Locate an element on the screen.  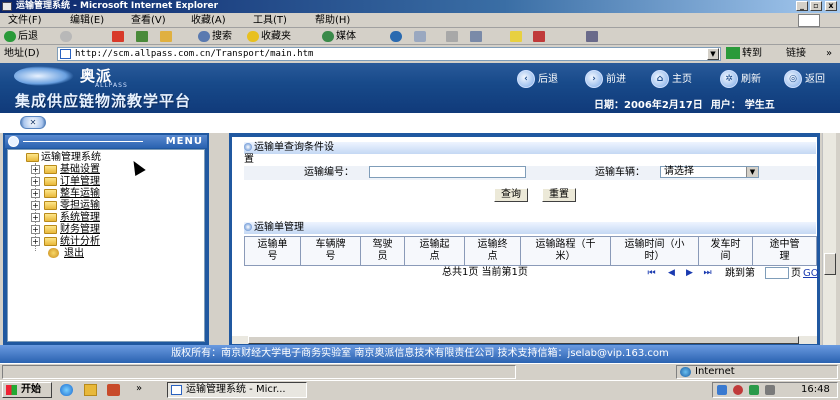
col-header-in-transit: 途中管理 is located at coordinates (784, 251).